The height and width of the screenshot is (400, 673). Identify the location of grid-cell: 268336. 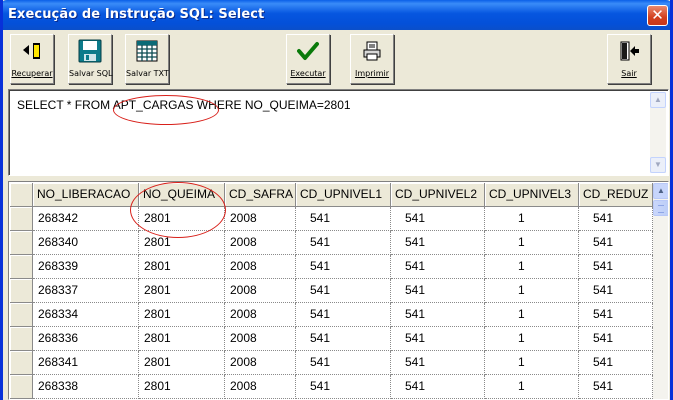
(86, 339).